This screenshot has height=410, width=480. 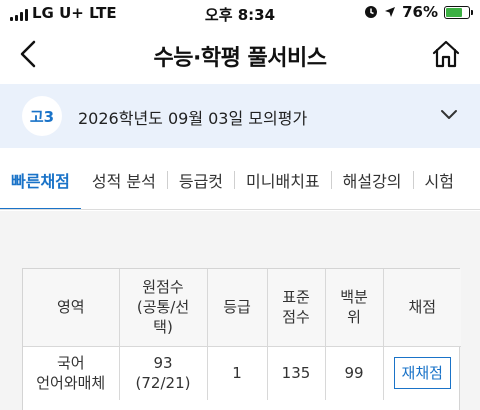 I want to click on tab-label: 시험, so click(x=439, y=181).